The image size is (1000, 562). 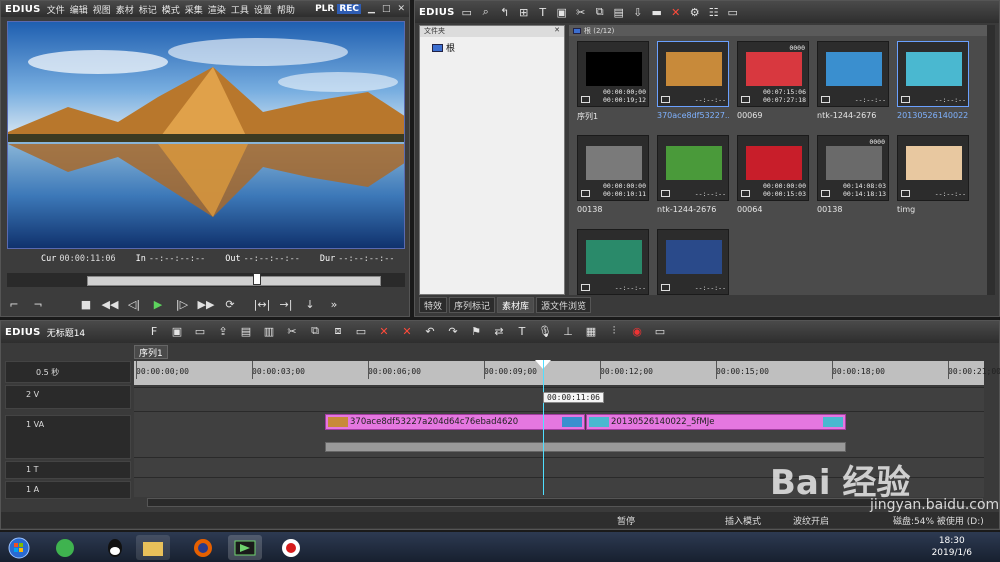 I want to click on marker-icon: ⚑, so click(x=476, y=331).